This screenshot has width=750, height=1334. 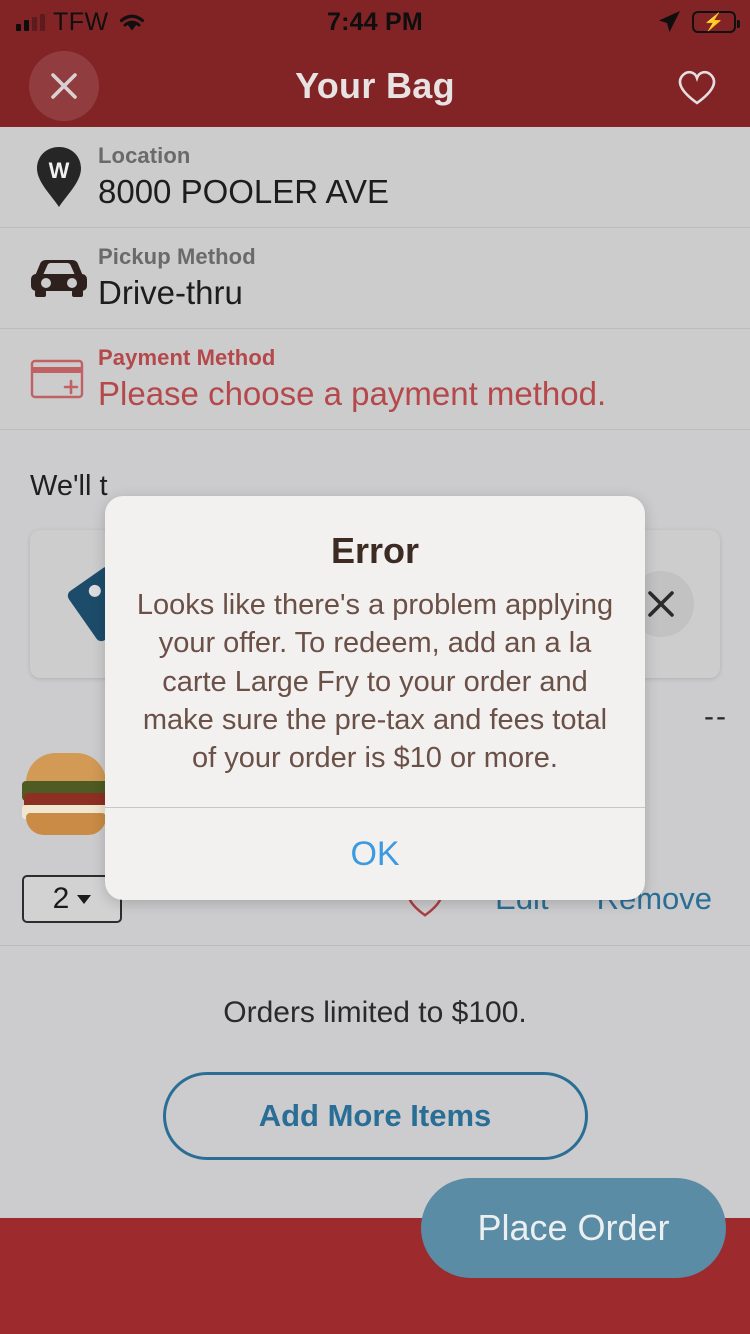 I want to click on error-dialog-title: Error, so click(x=375, y=550).